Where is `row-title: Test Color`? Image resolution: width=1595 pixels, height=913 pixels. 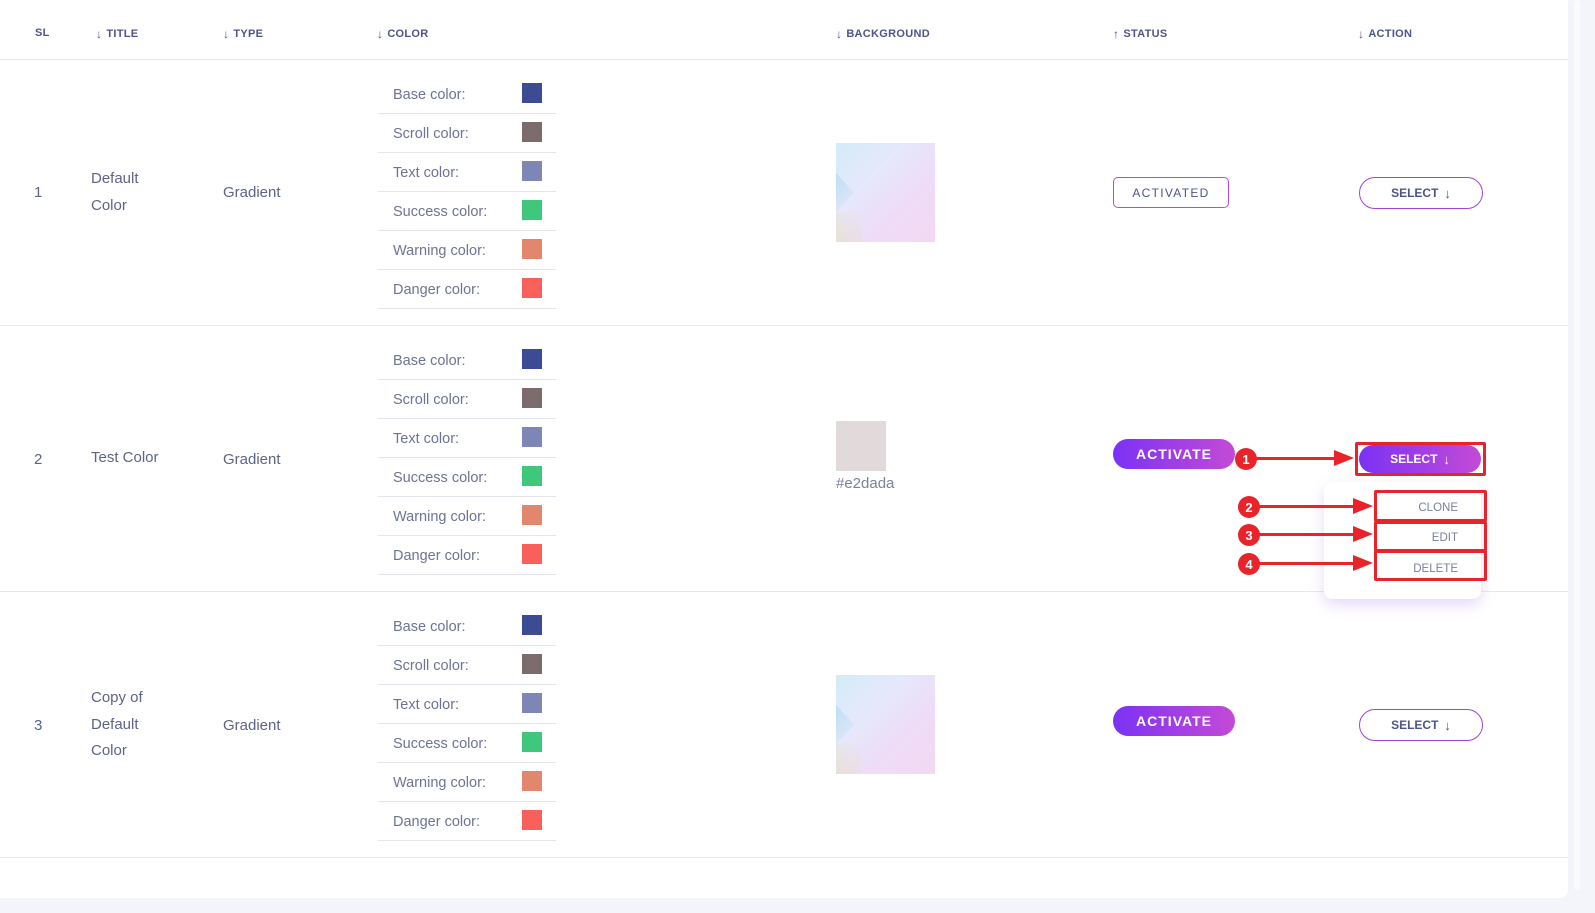
row-title: Test Color is located at coordinates (151, 458).